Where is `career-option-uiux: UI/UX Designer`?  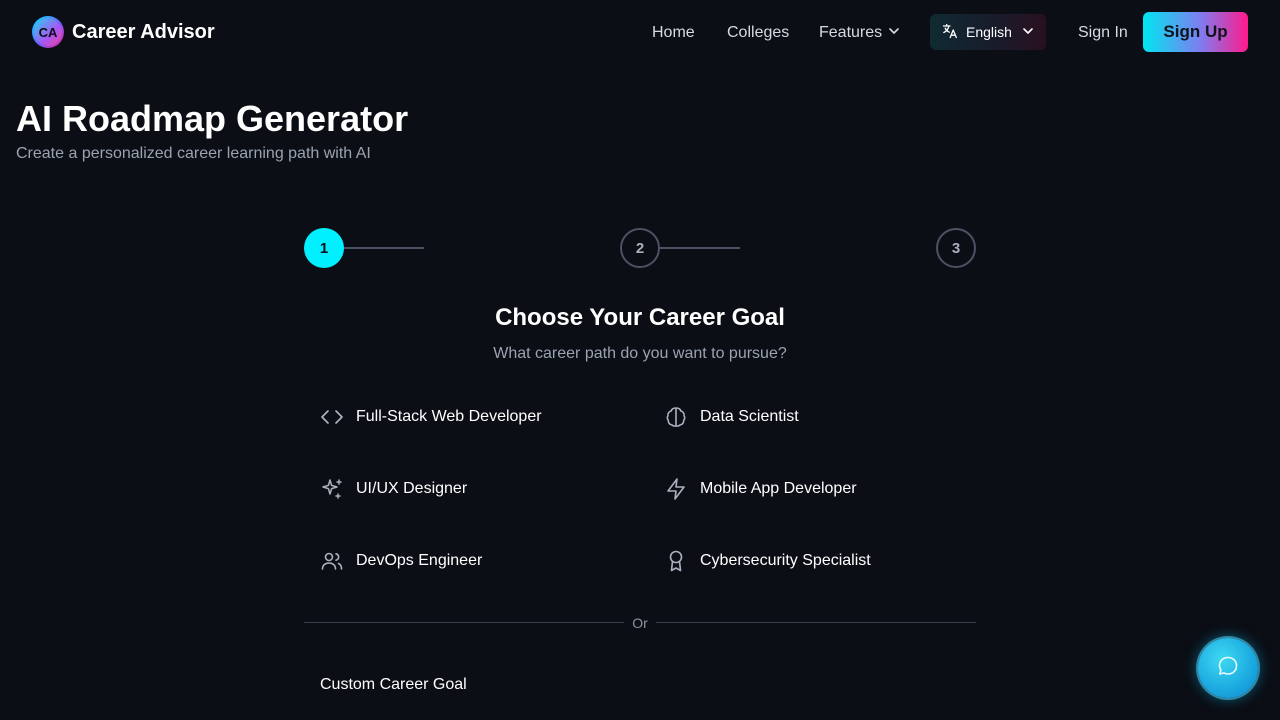
career-option-uiux: UI/UX Designer is located at coordinates (480, 489).